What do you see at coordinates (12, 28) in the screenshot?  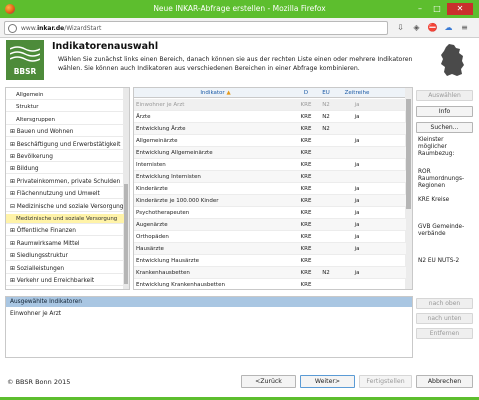 I see `globe-icon` at bounding box center [12, 28].